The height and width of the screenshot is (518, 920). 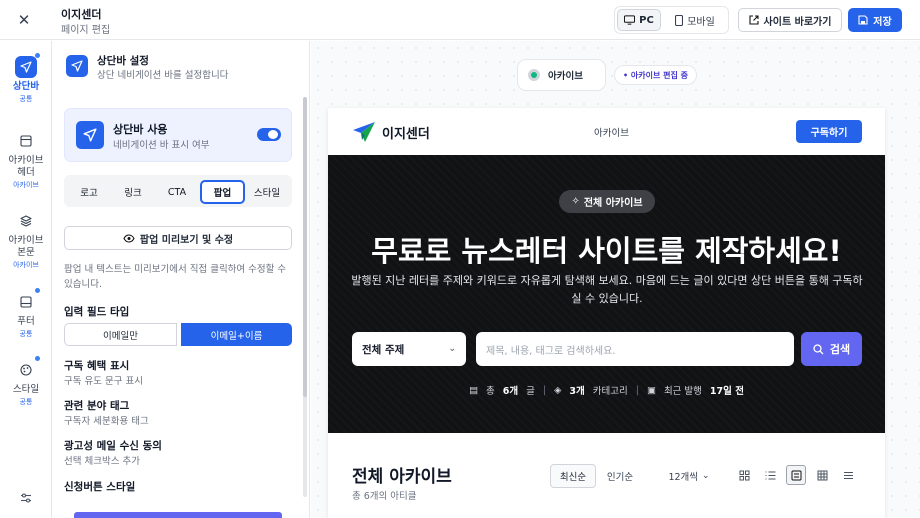 I want to click on footer-icon, so click(x=27, y=300).